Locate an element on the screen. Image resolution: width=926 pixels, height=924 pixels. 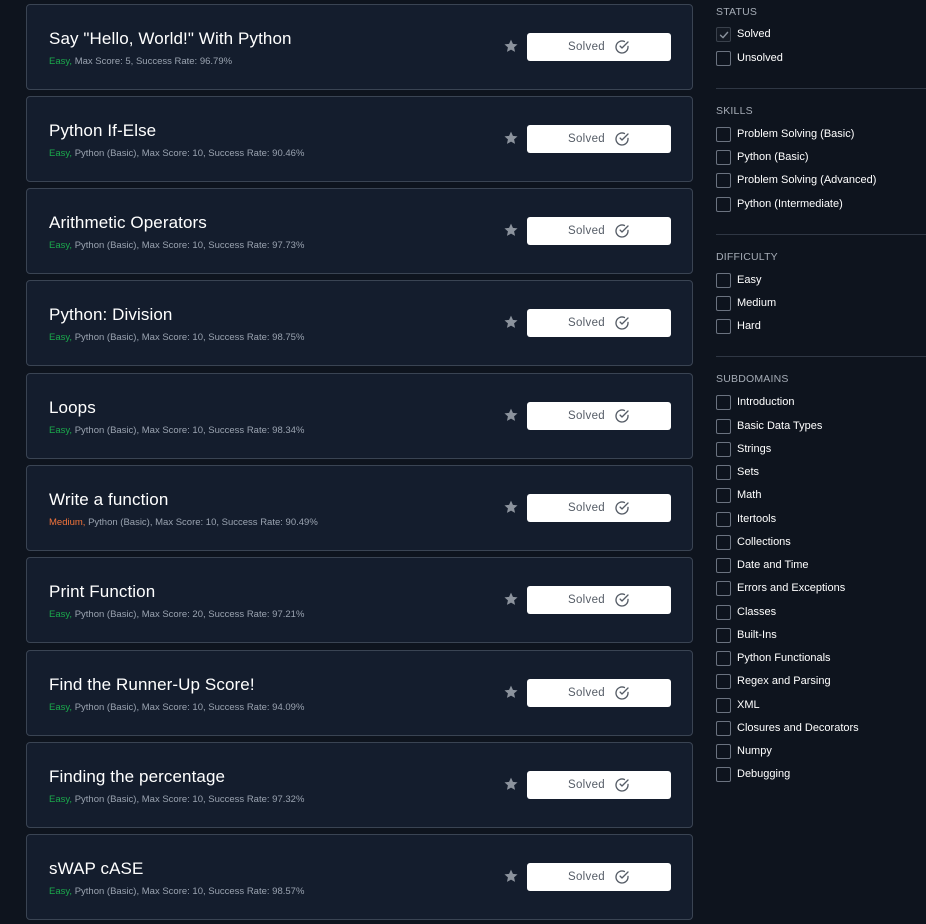
filter-option-numpy: Numpy is located at coordinates (821, 751).